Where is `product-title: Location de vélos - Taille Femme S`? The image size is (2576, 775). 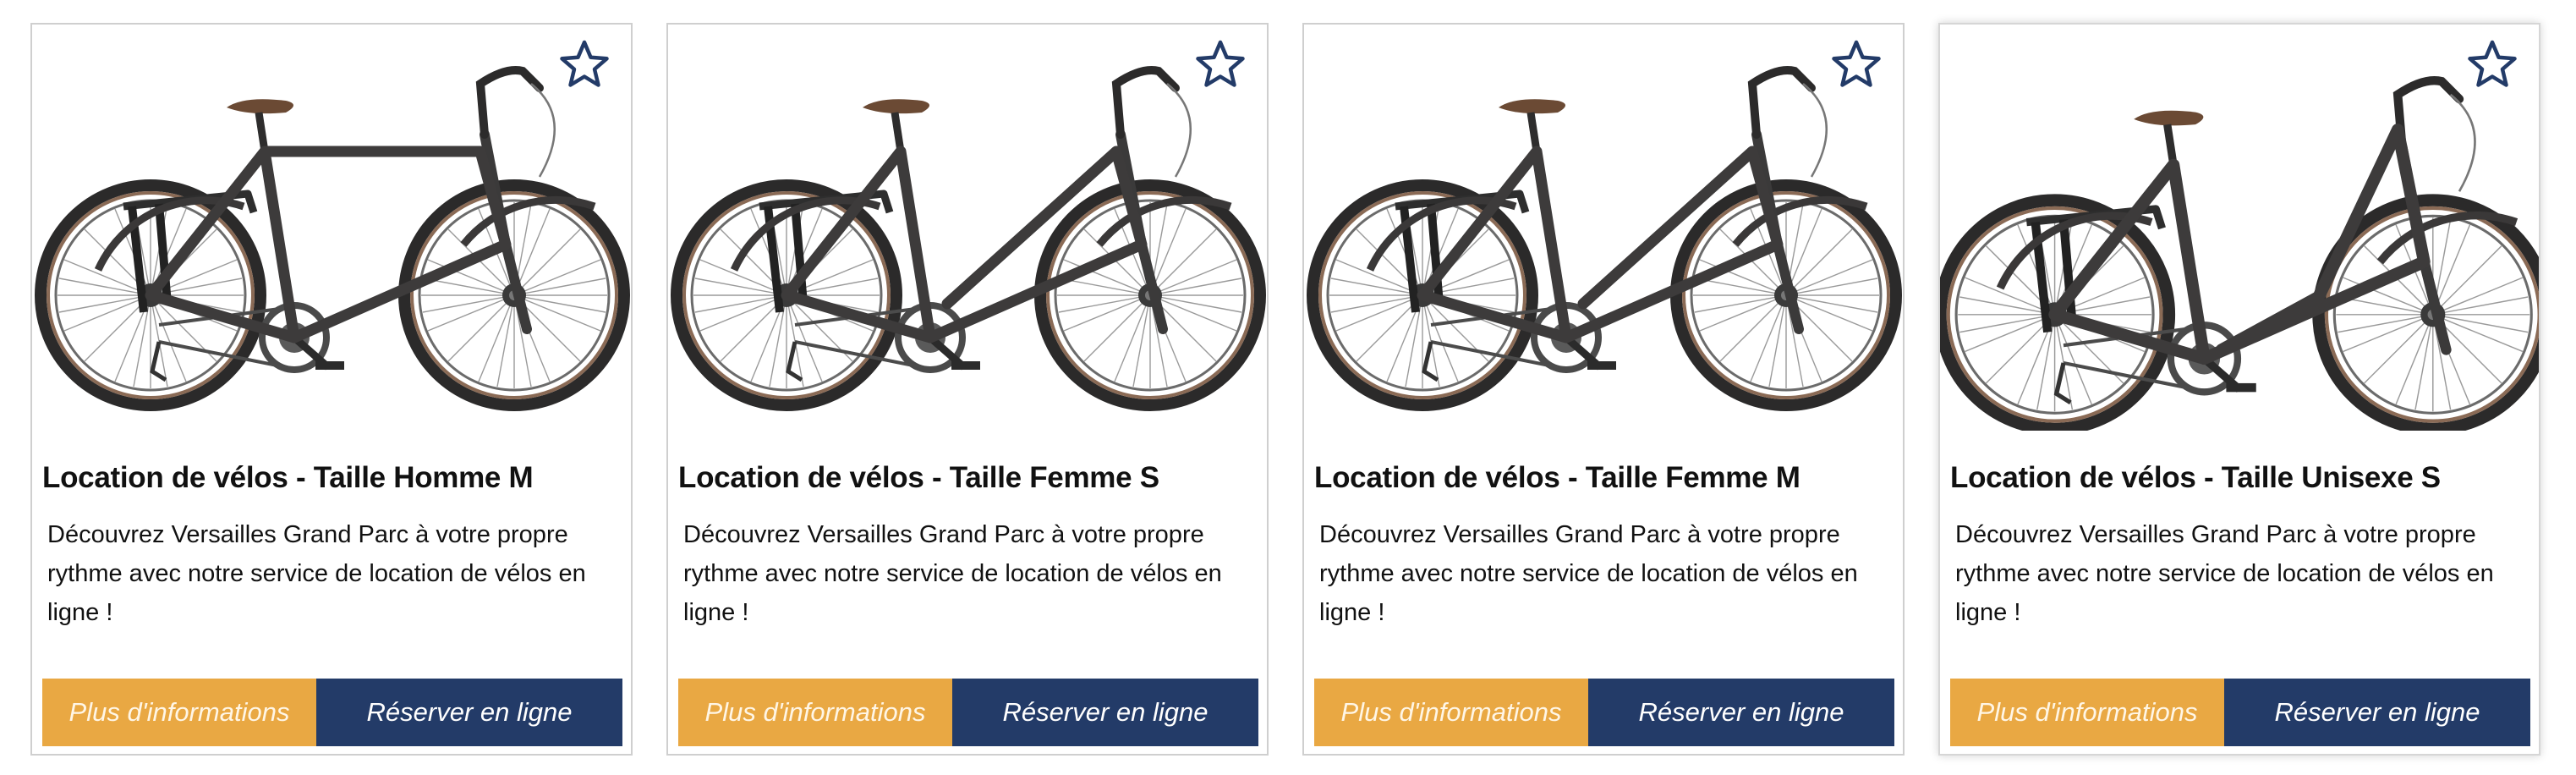
product-title: Location de vélos - Taille Femme S is located at coordinates (918, 478).